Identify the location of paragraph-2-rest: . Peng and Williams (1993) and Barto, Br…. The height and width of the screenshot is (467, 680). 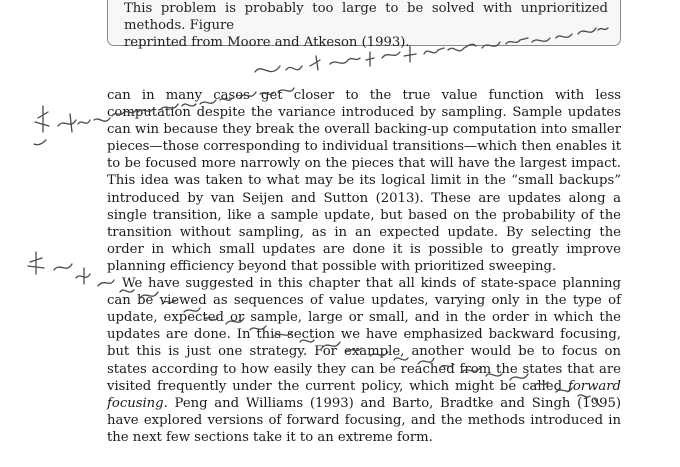
(364, 420).